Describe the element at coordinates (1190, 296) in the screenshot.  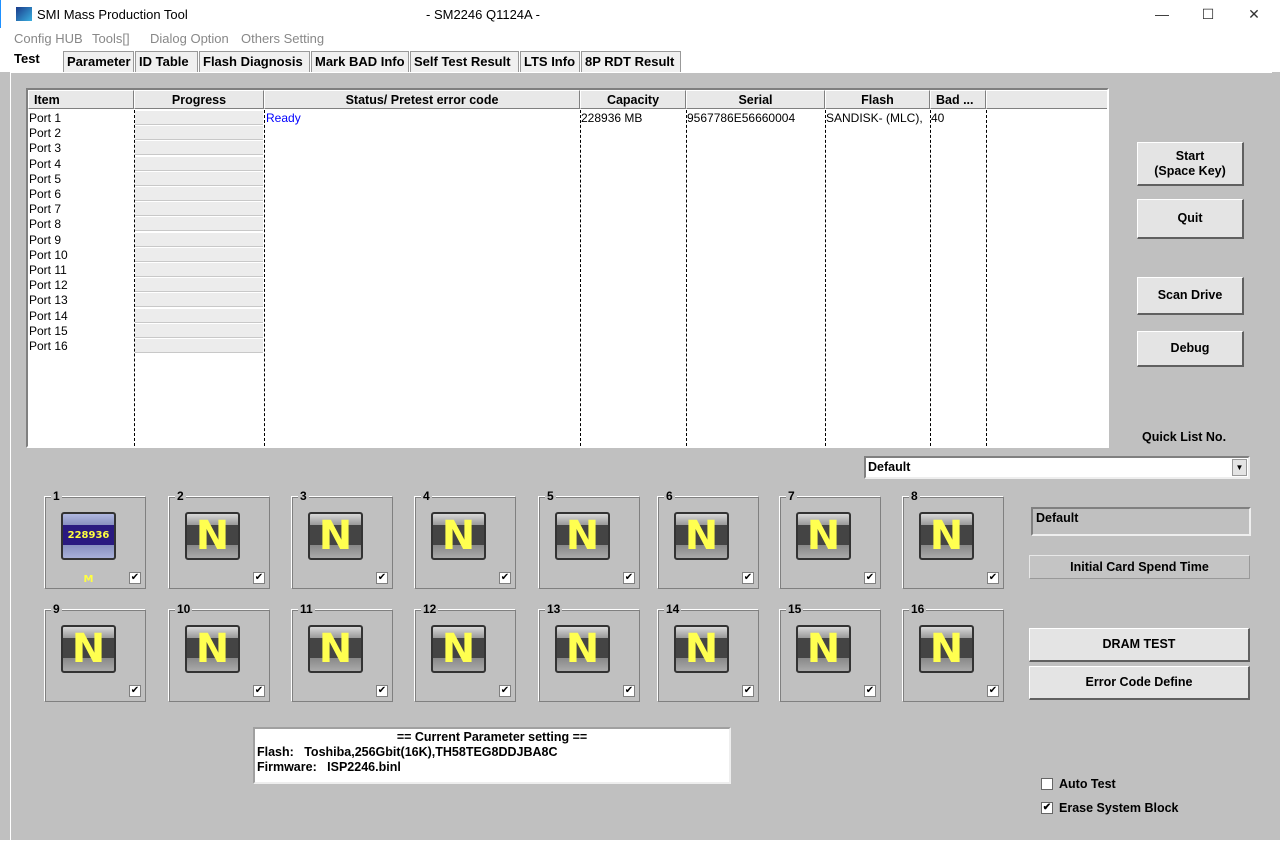
I see `scan-drive-button: Scan Drive` at that location.